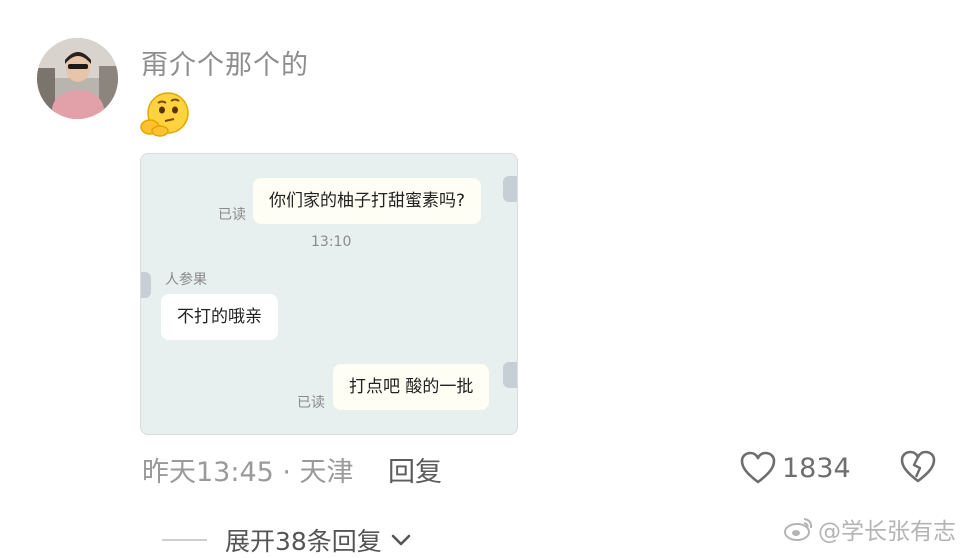 This screenshot has height=558, width=980. What do you see at coordinates (816, 468) in the screenshot?
I see `like-count: 1834` at bounding box center [816, 468].